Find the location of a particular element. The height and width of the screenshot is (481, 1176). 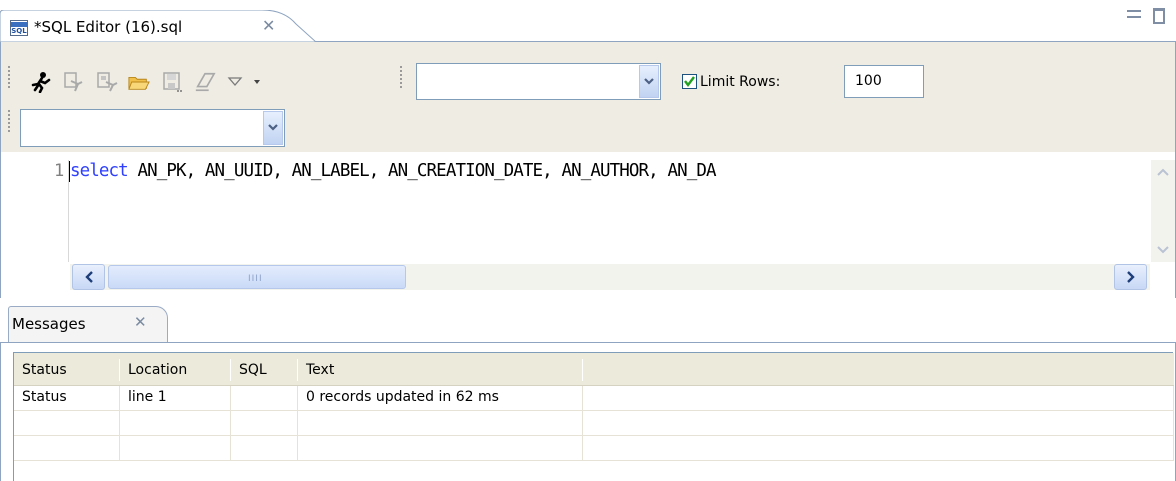

messages-tab-strip is located at coordinates (588, 322).